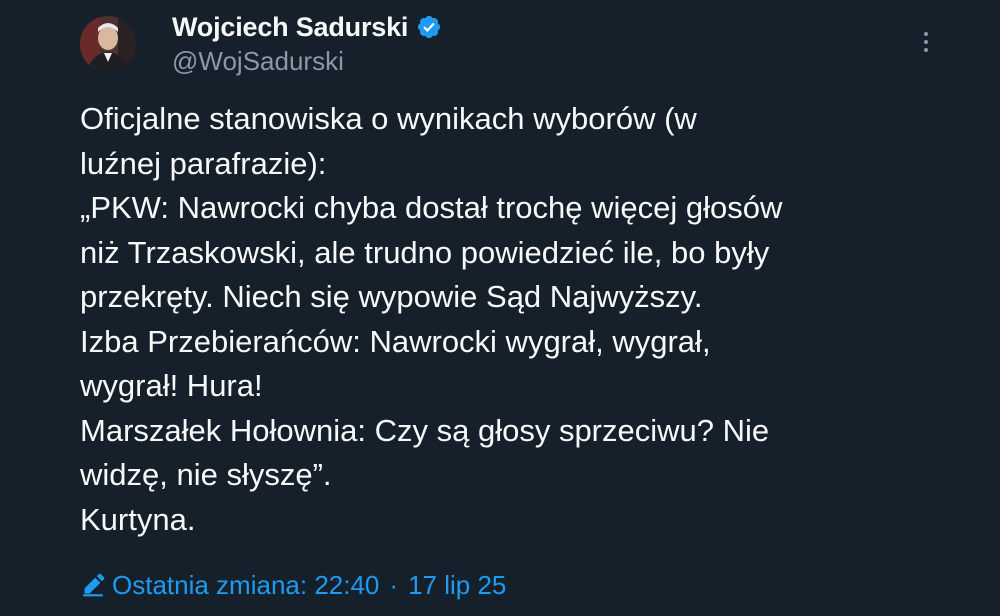 This screenshot has width=1000, height=616. Describe the element at coordinates (429, 27) in the screenshot. I see `verified-badge-icon` at that location.